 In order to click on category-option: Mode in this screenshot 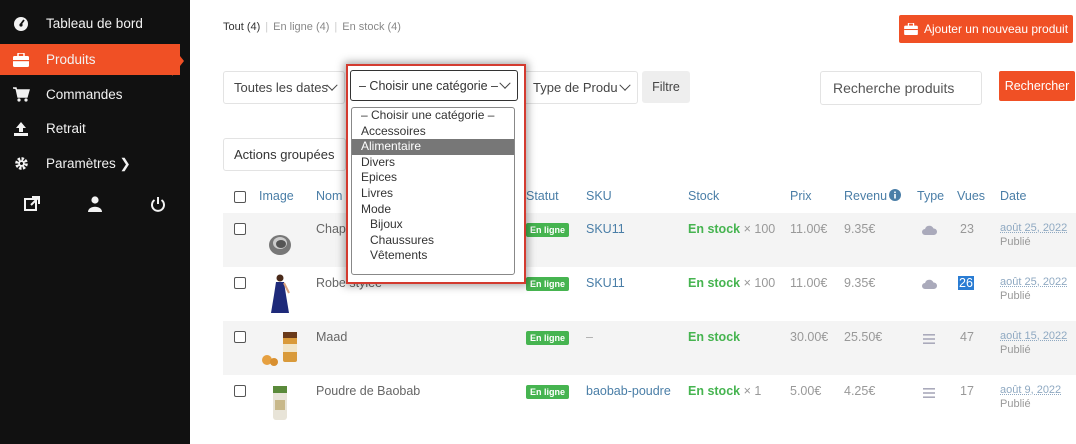, I will do `click(433, 210)`.